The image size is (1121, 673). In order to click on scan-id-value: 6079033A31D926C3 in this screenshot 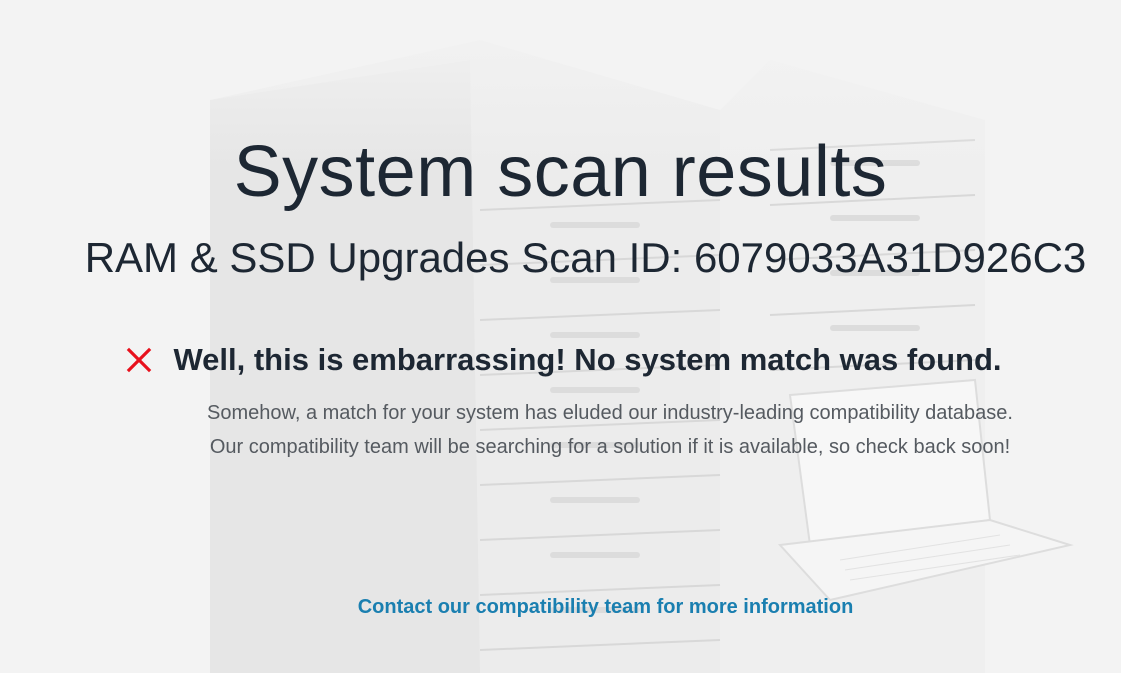, I will do `click(890, 257)`.